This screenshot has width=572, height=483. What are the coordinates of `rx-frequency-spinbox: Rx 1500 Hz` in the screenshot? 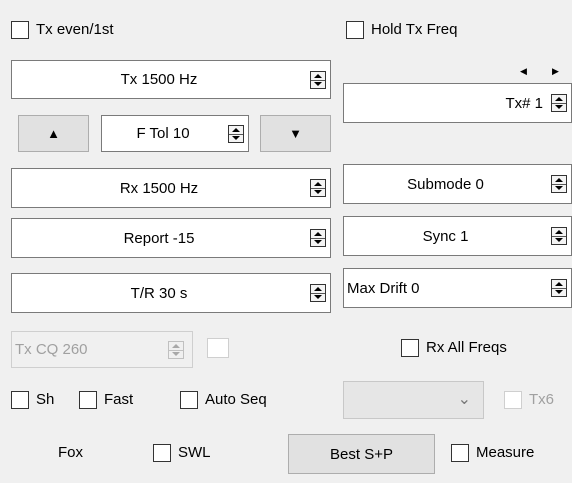 It's located at (171, 188).